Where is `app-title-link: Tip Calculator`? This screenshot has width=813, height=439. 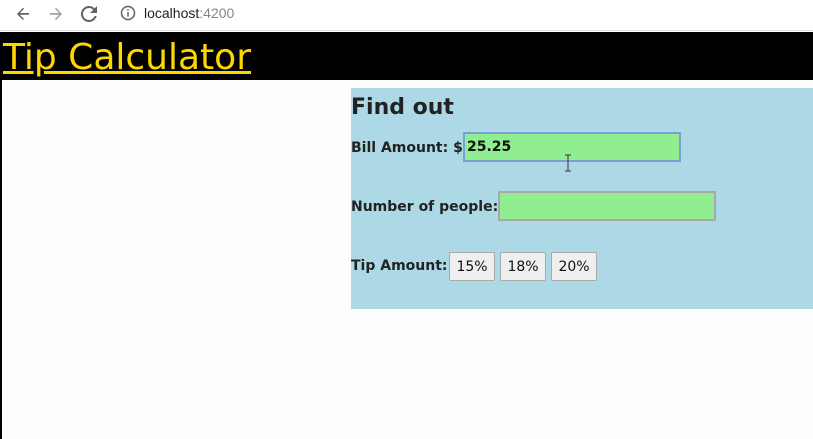 app-title-link: Tip Calculator is located at coordinates (127, 58).